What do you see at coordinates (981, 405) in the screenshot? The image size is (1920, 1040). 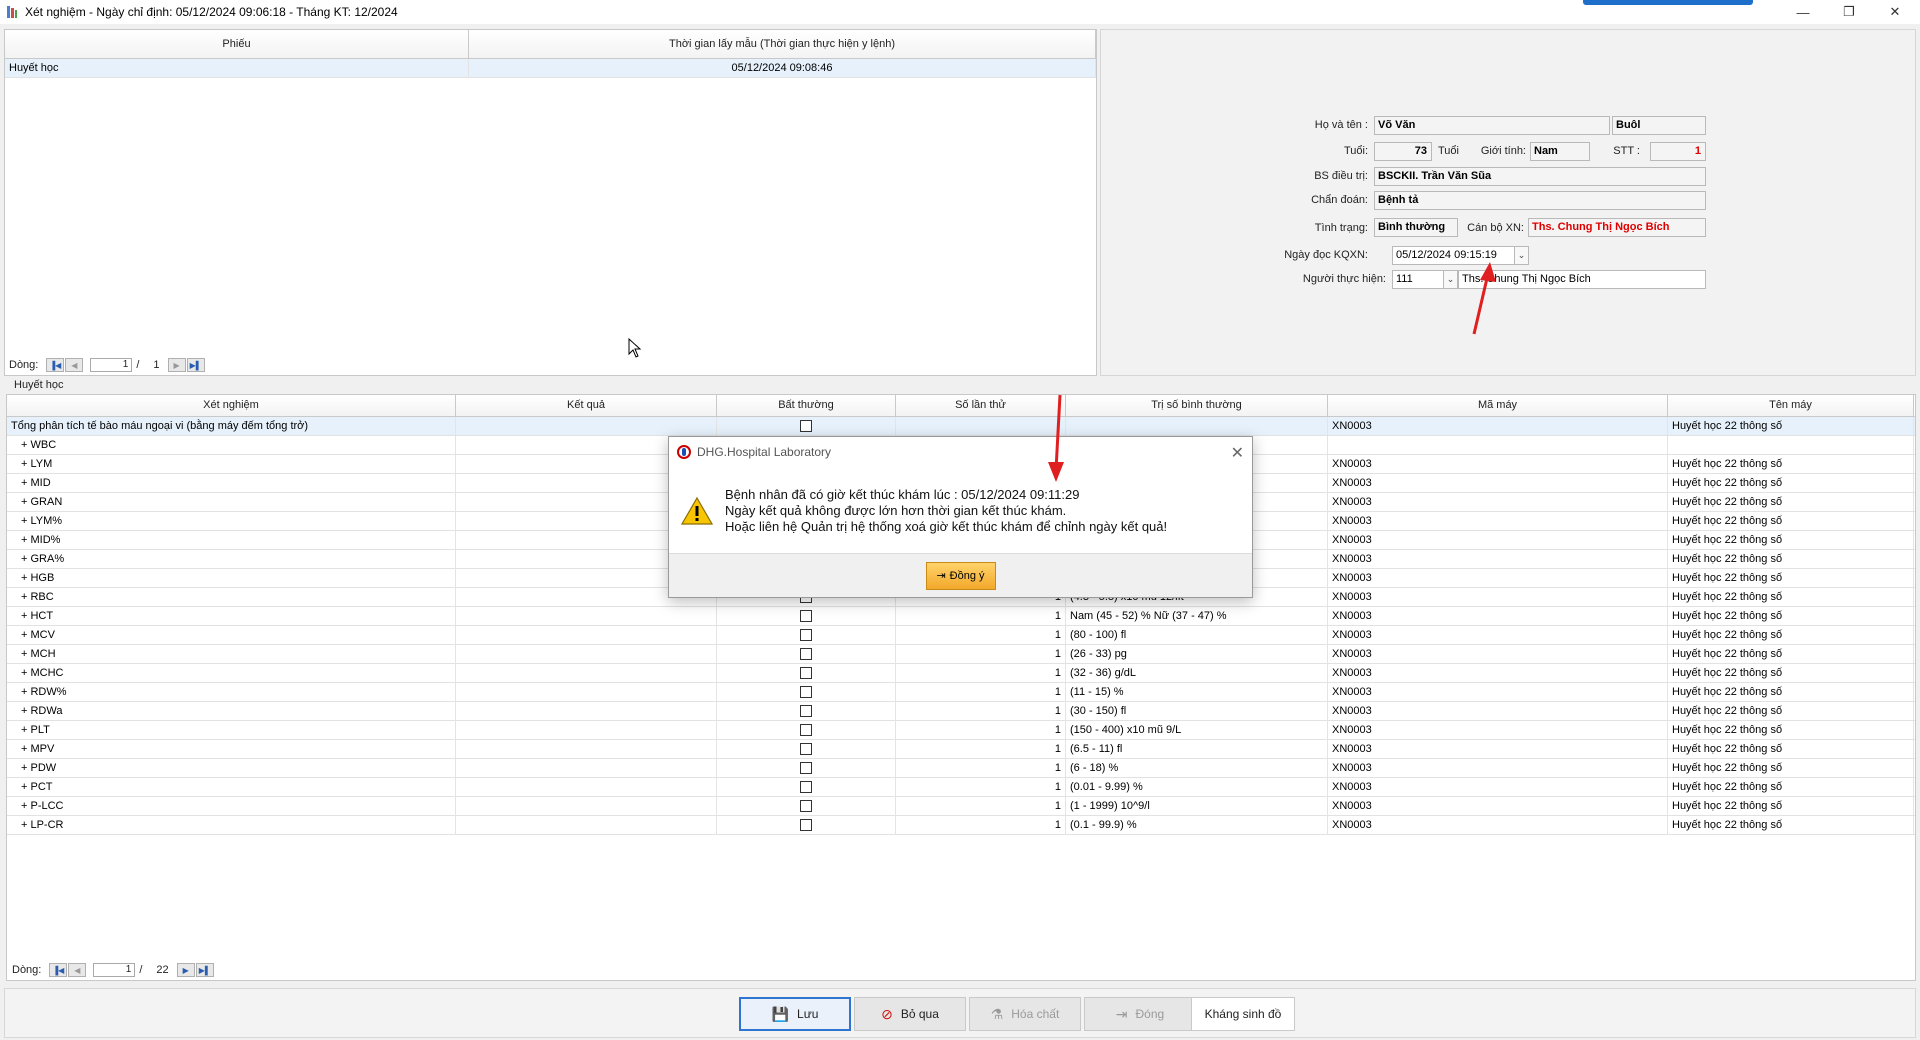 I see `col-attempts: Số lần thử` at bounding box center [981, 405].